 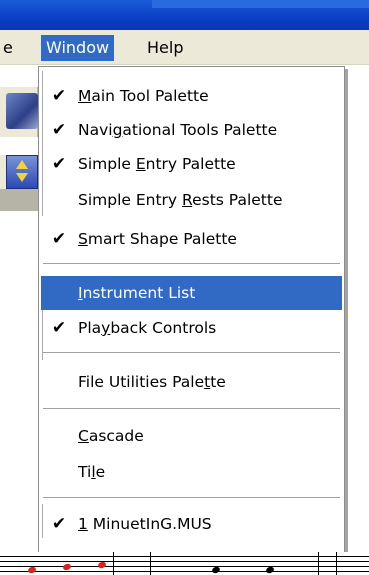 I want to click on toolbar-button-scroll, so click(x=19, y=183).